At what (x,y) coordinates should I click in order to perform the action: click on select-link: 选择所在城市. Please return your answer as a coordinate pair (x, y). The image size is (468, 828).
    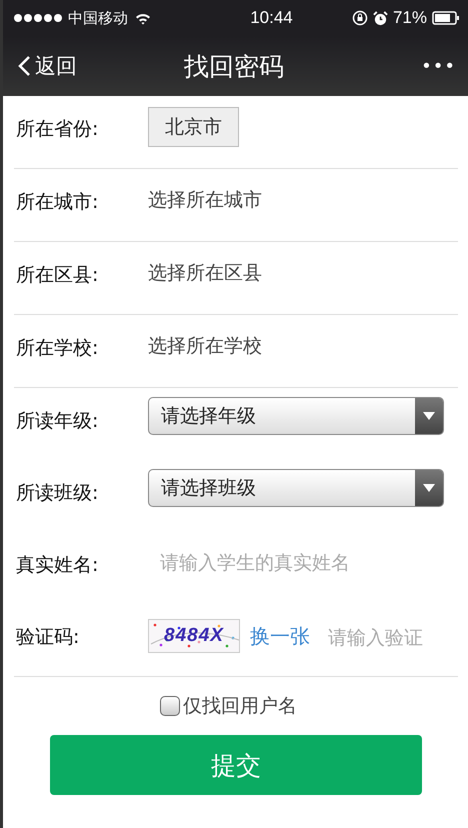
    Looking at the image, I should click on (205, 200).